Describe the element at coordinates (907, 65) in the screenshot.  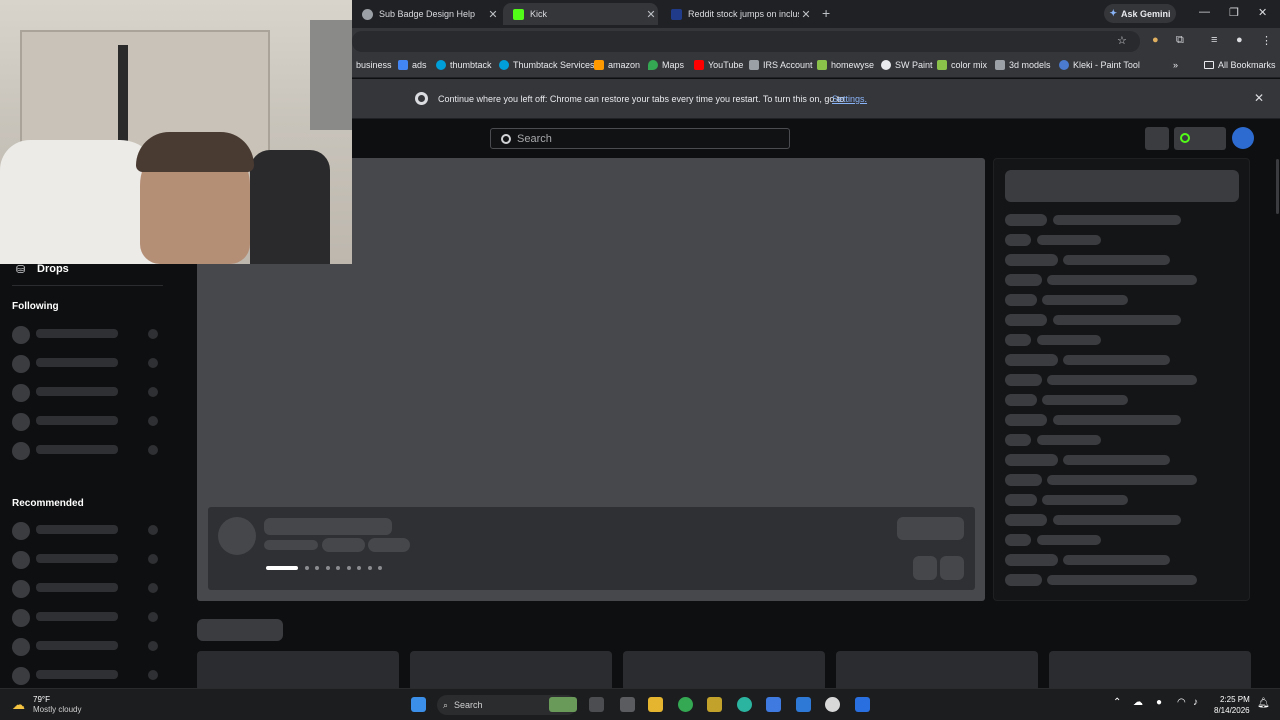
I see `bookmark-sw-paint: SW Paint` at that location.